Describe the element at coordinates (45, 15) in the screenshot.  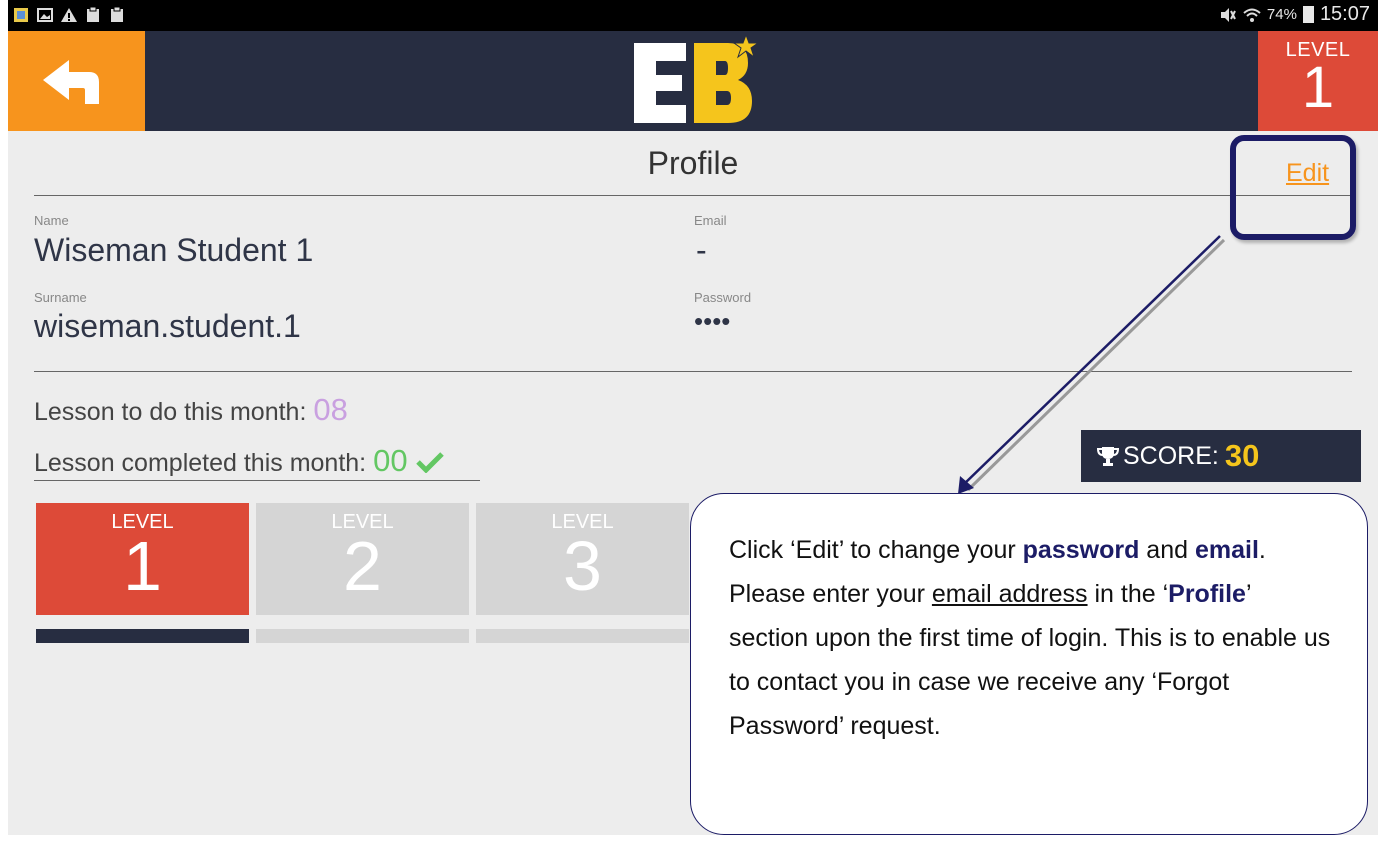
I see `image-icon` at that location.